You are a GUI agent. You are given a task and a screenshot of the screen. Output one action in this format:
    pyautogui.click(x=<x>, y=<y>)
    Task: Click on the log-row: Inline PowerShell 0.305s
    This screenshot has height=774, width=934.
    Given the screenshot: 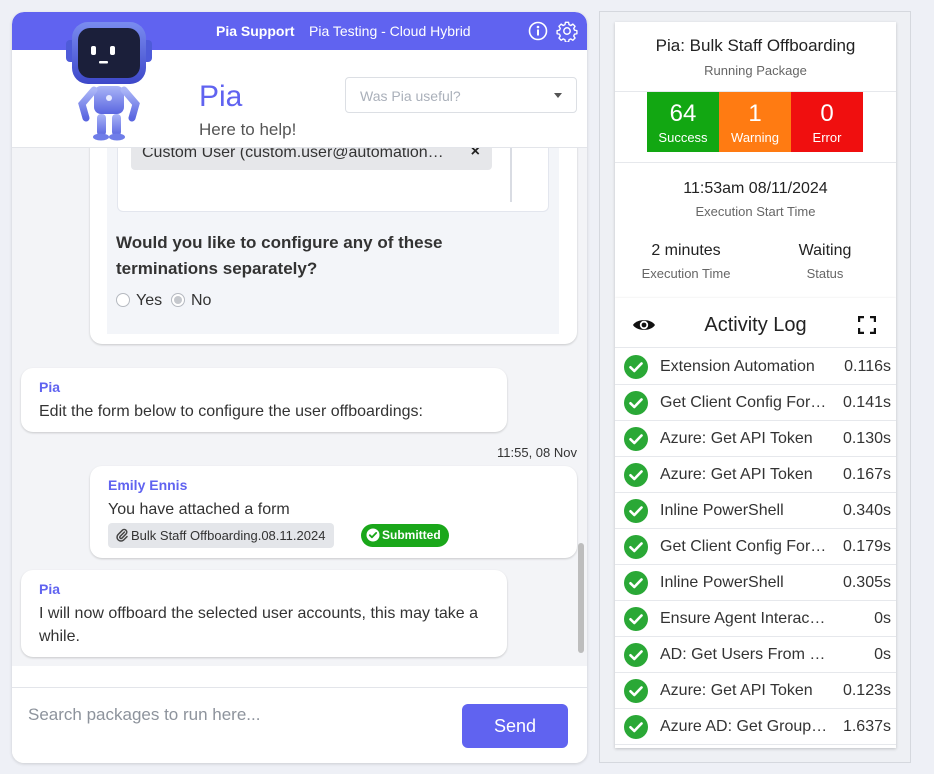 What is the action you would take?
    pyautogui.click(x=755, y=583)
    